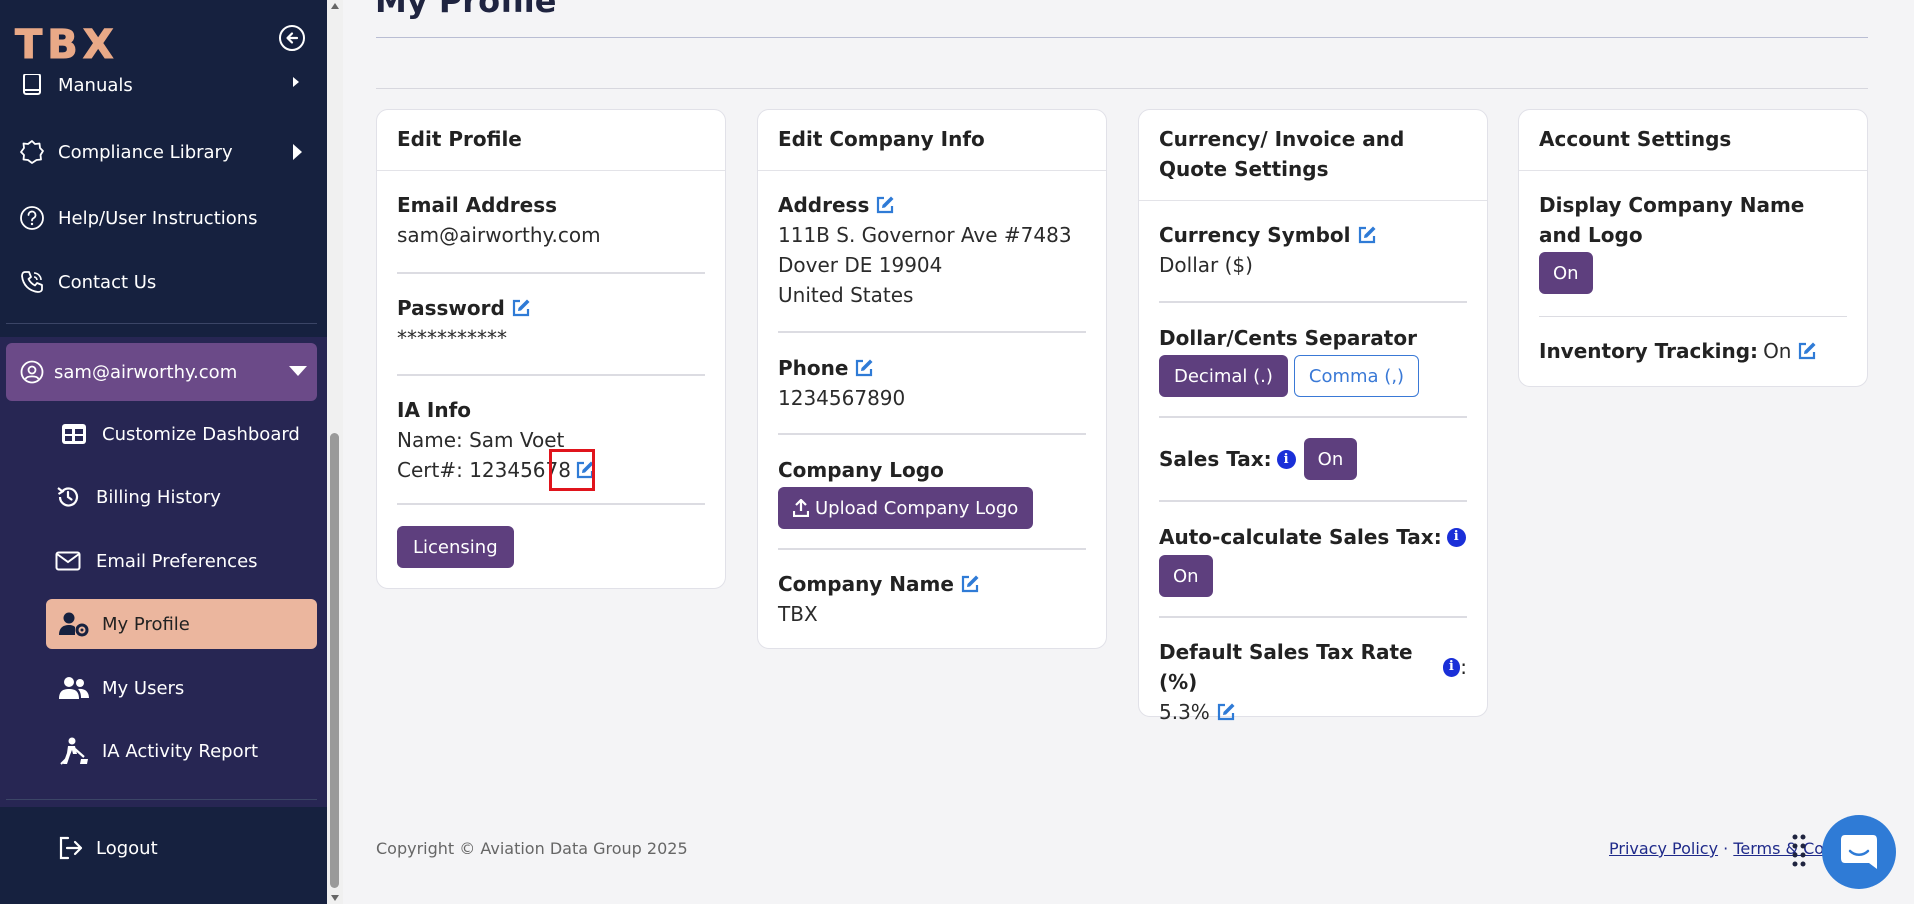 This screenshot has width=1914, height=904. Describe the element at coordinates (864, 368) in the screenshot. I see `edit-phone-icon` at that location.